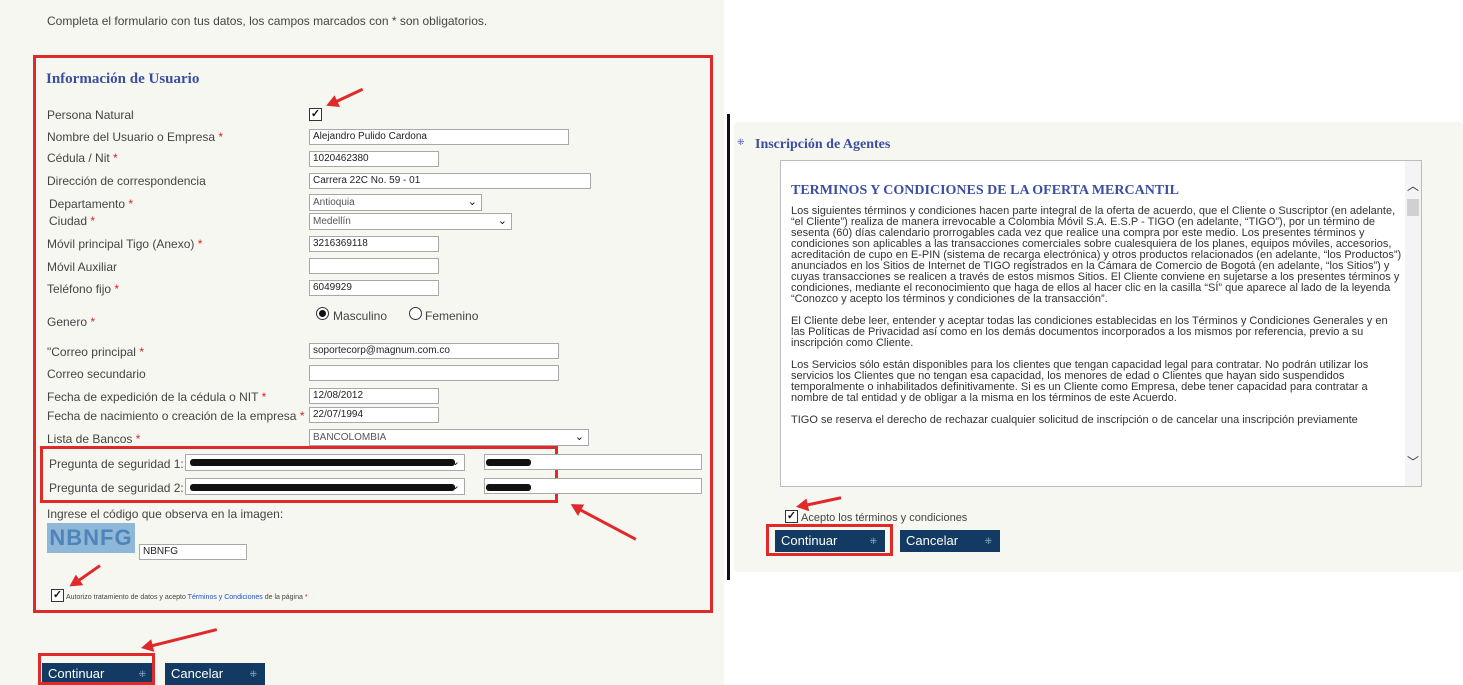 The height and width of the screenshot is (685, 1463). Describe the element at coordinates (374, 288) in the screenshot. I see `telefono-input: 6049929` at that location.